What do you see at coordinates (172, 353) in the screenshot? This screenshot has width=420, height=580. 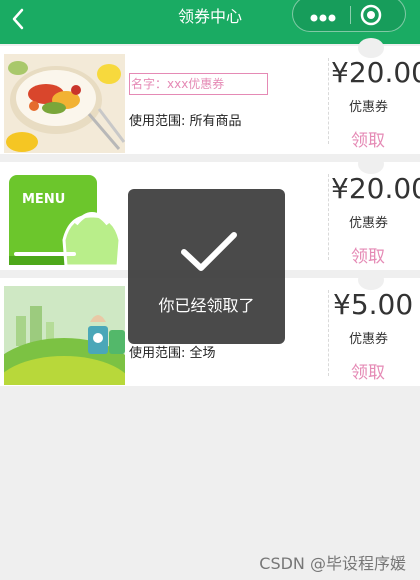 I see `coupon-scope: 使用范围: 全场` at bounding box center [172, 353].